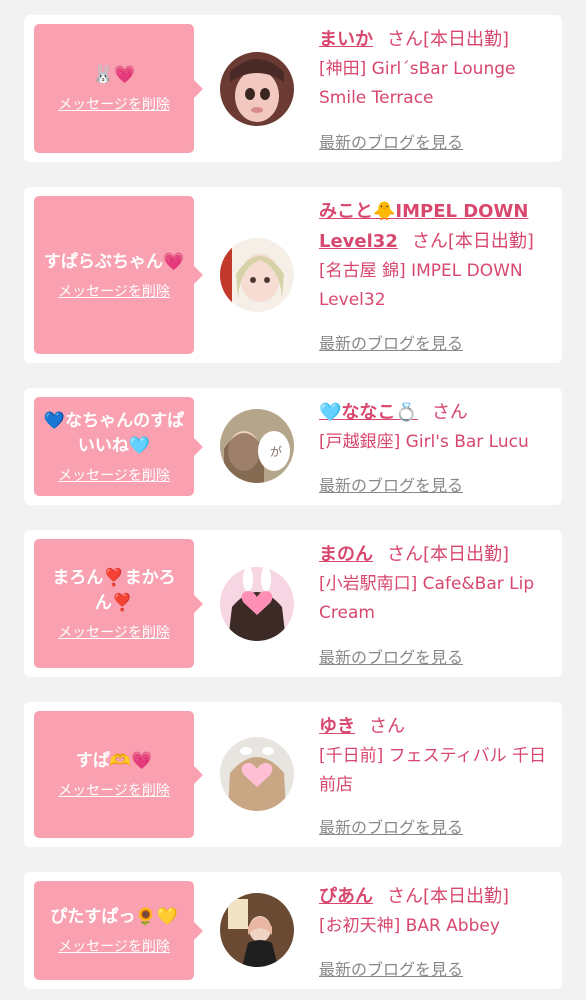 The height and width of the screenshot is (1000, 586). I want to click on shop-name: [お初天神] BAR Abbey, so click(409, 926).